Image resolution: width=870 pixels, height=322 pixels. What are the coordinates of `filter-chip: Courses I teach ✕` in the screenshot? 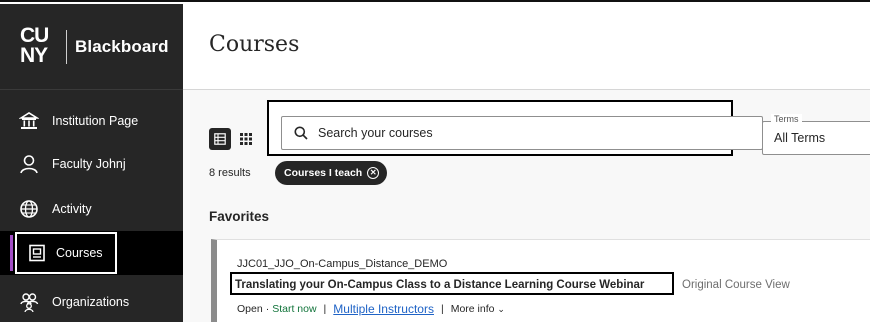 It's located at (331, 173).